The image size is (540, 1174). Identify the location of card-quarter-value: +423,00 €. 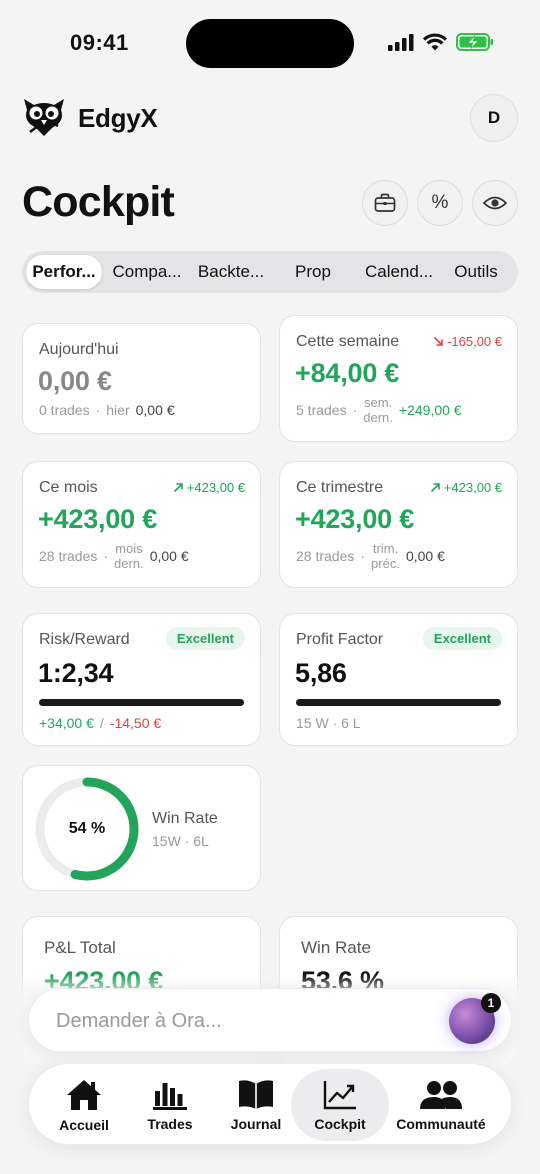
(355, 519).